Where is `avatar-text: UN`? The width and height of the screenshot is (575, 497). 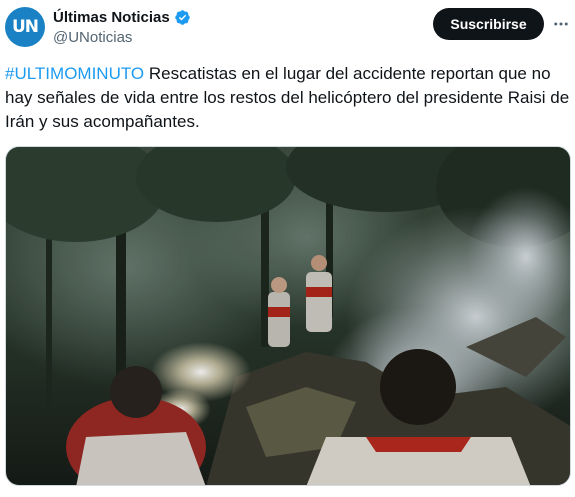 avatar-text: UN is located at coordinates (25, 27).